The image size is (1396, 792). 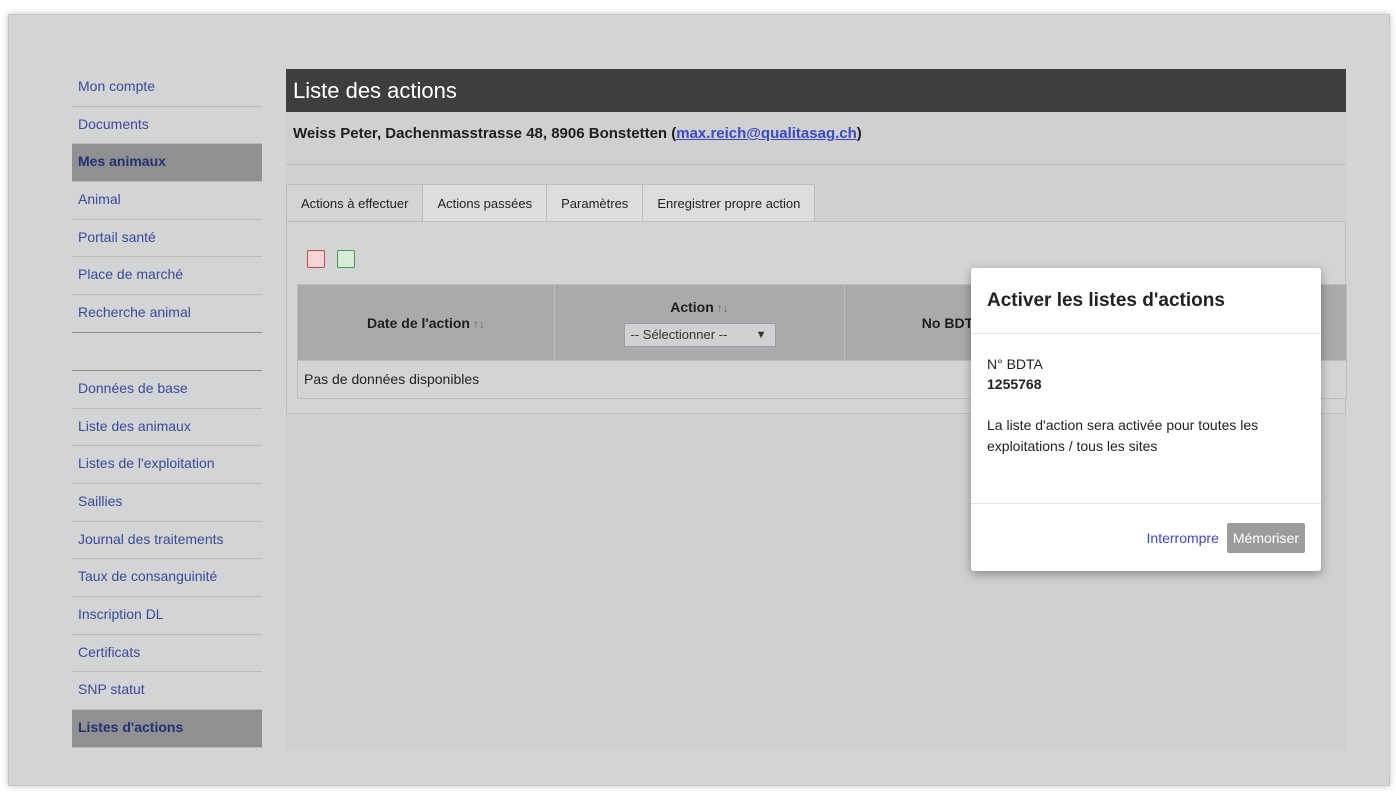 What do you see at coordinates (766, 133) in the screenshot?
I see `owner-email-link: max.reich@qualitasag.ch` at bounding box center [766, 133].